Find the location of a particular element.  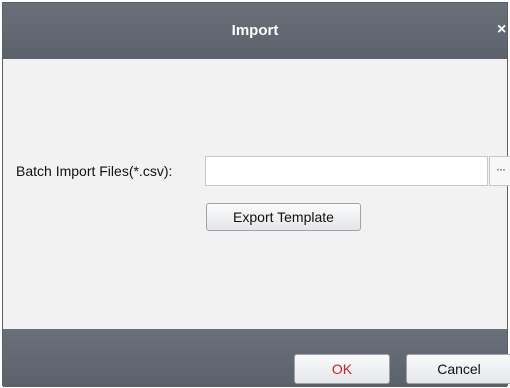

cancel-button: Cancel is located at coordinates (458, 369).